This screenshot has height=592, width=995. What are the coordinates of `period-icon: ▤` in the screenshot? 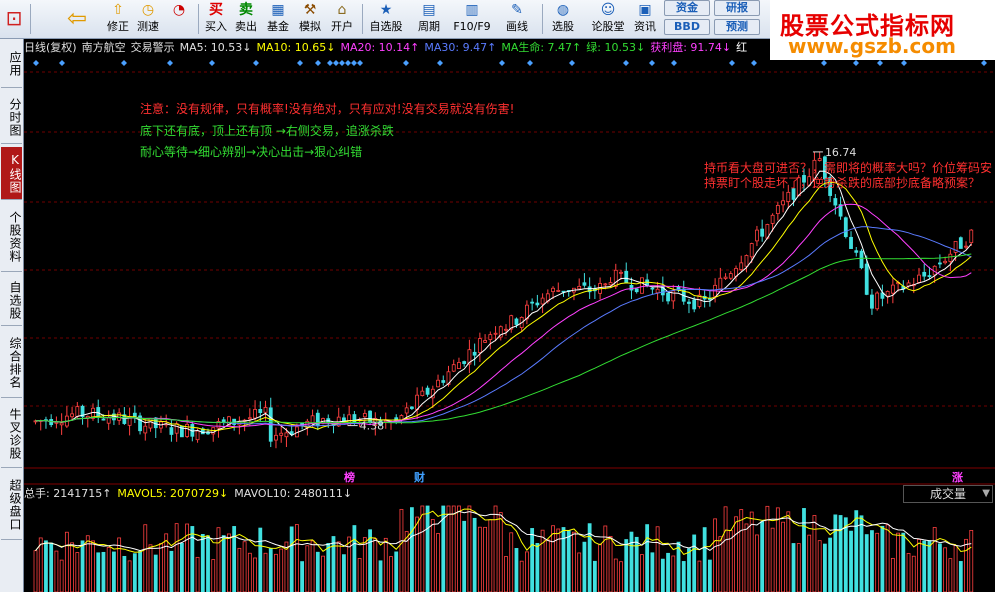 It's located at (429, 10).